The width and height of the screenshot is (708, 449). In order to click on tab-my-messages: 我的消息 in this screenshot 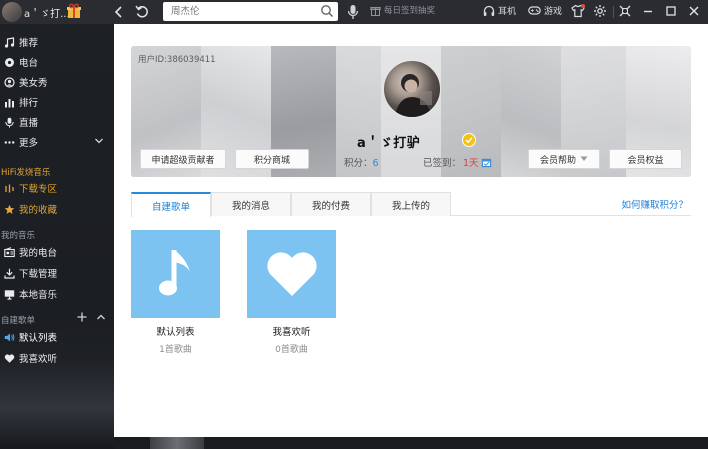, I will do `click(251, 204)`.